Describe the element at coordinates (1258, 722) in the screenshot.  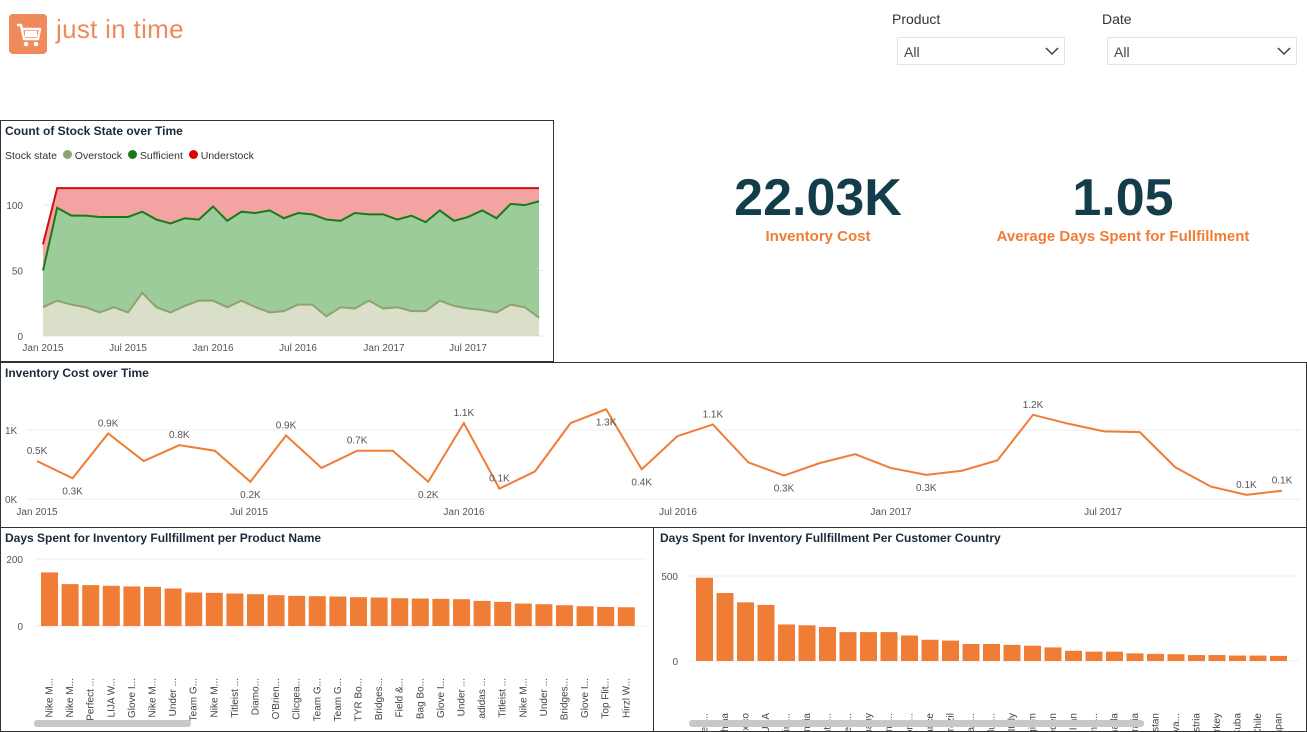
I see `x-tick-label: Chile` at that location.